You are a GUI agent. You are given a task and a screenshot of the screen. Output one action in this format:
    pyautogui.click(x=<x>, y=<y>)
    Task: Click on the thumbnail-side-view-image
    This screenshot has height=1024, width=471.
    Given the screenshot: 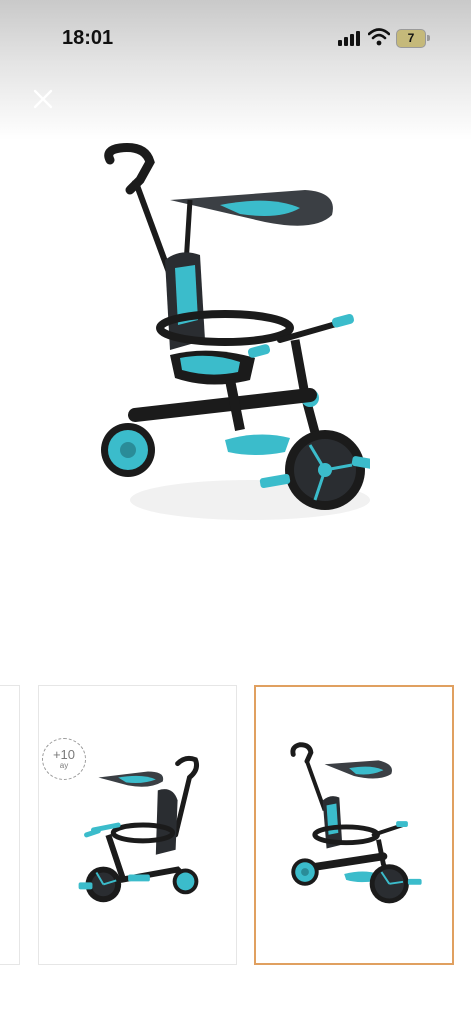 What is the action you would take?
    pyautogui.click(x=356, y=823)
    